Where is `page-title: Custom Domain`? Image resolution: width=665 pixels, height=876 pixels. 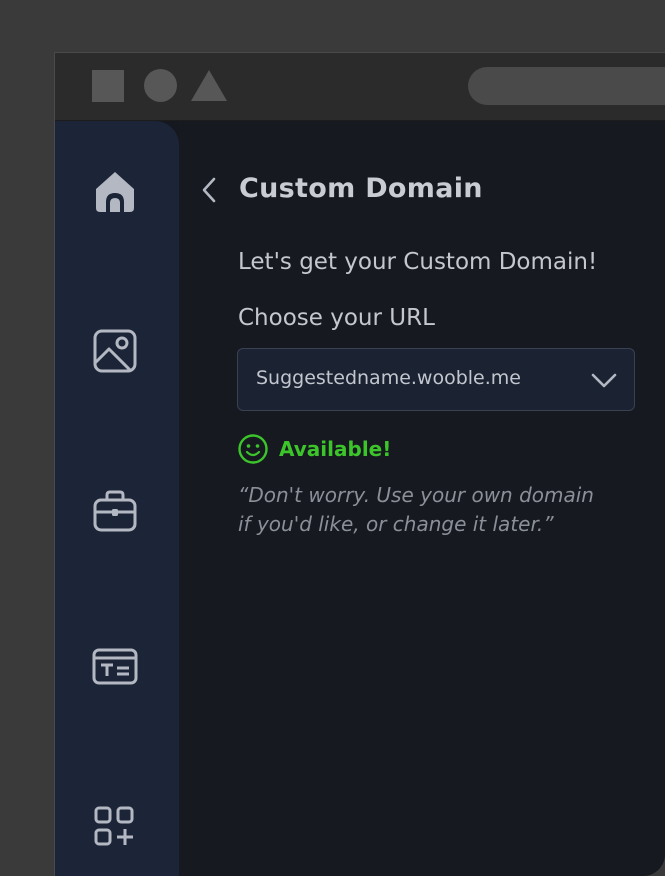 page-title: Custom Domain is located at coordinates (361, 188).